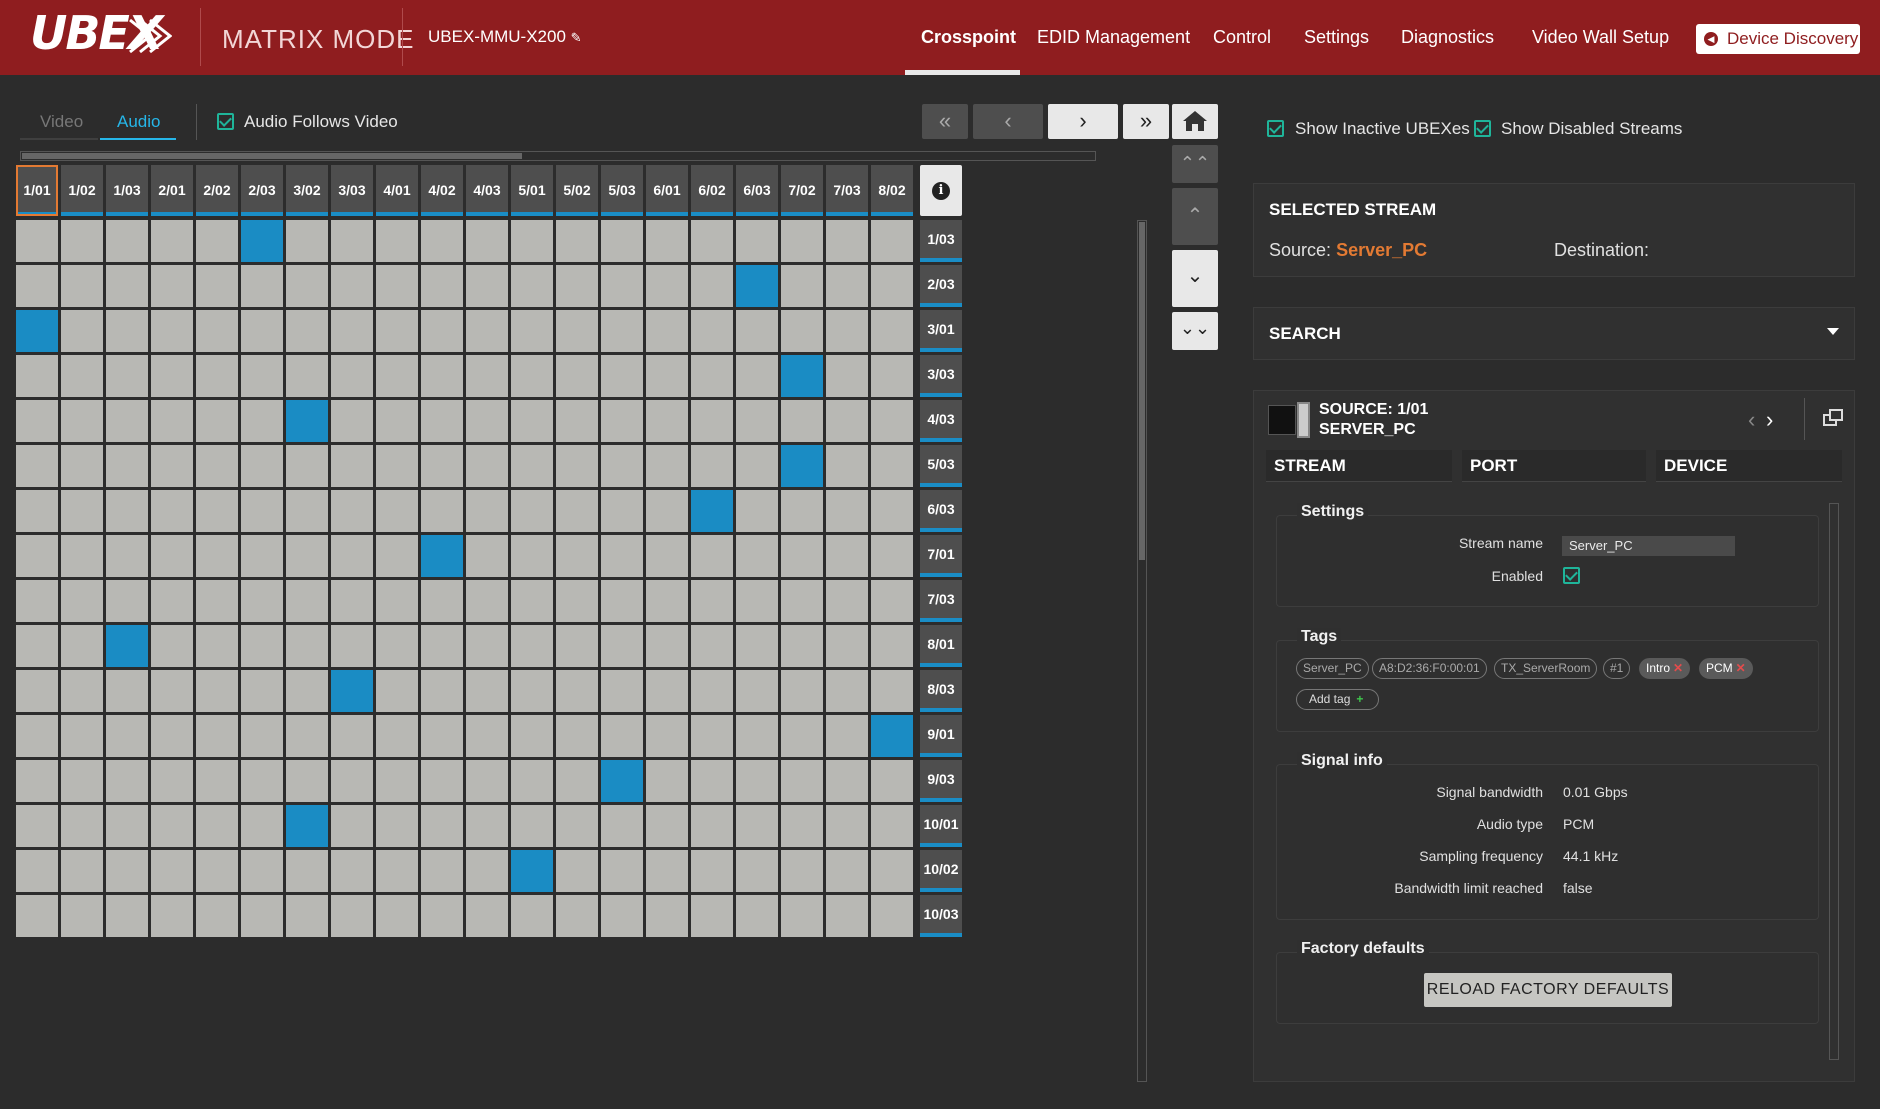 This screenshot has width=1880, height=1109. I want to click on last-page-button: », so click(1146, 121).